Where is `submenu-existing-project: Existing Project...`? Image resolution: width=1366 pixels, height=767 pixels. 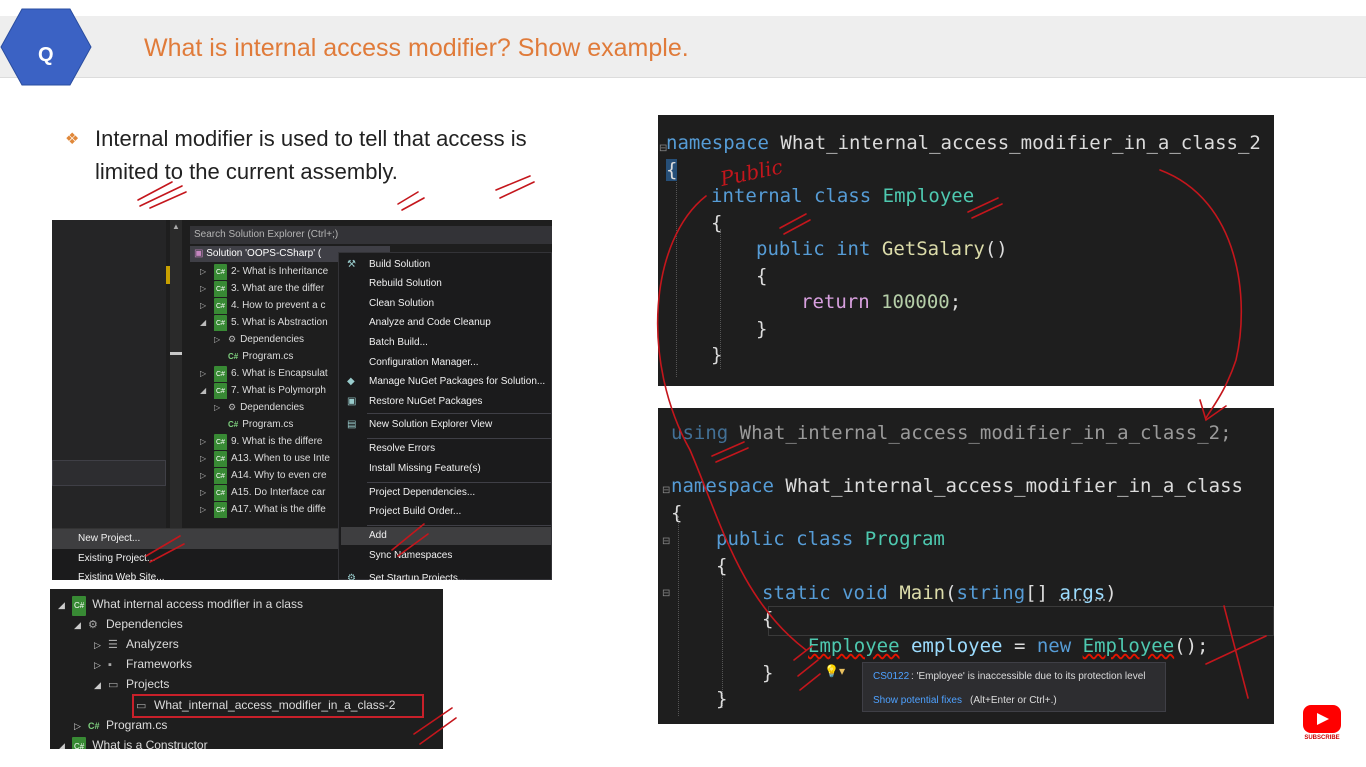
submenu-existing-project: Existing Project... is located at coordinates (116, 558).